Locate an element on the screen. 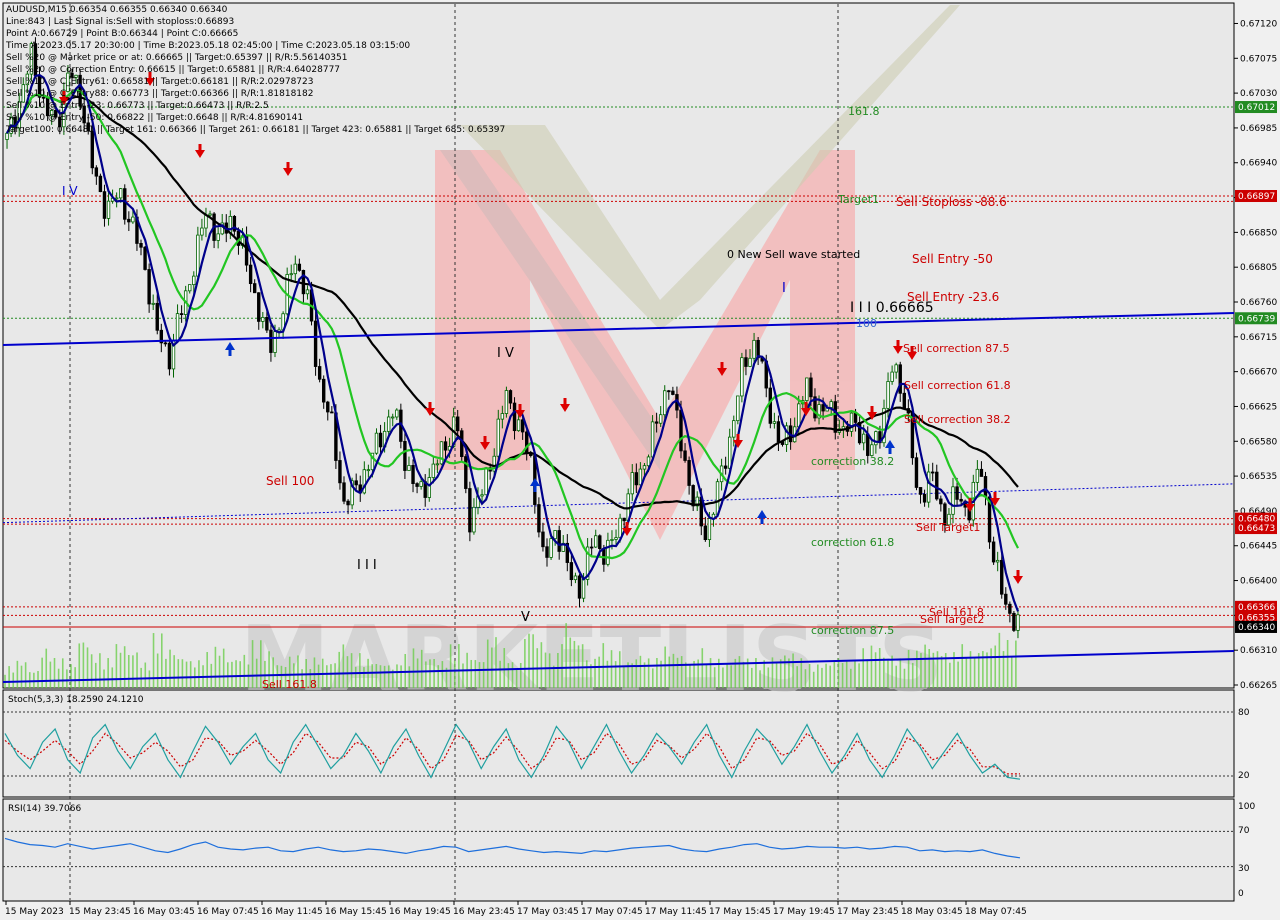  price-tick-label: 0.67120 is located at coordinates (1258, 24).